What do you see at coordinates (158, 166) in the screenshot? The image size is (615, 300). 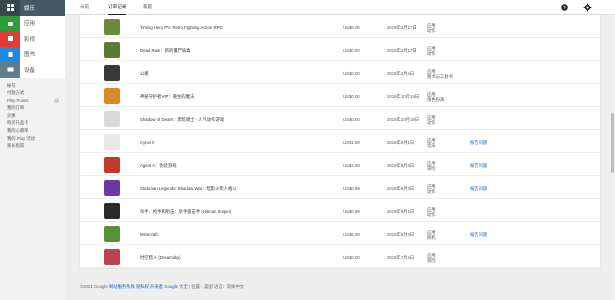 I see `order-title: Agent A：伪装游戏` at bounding box center [158, 166].